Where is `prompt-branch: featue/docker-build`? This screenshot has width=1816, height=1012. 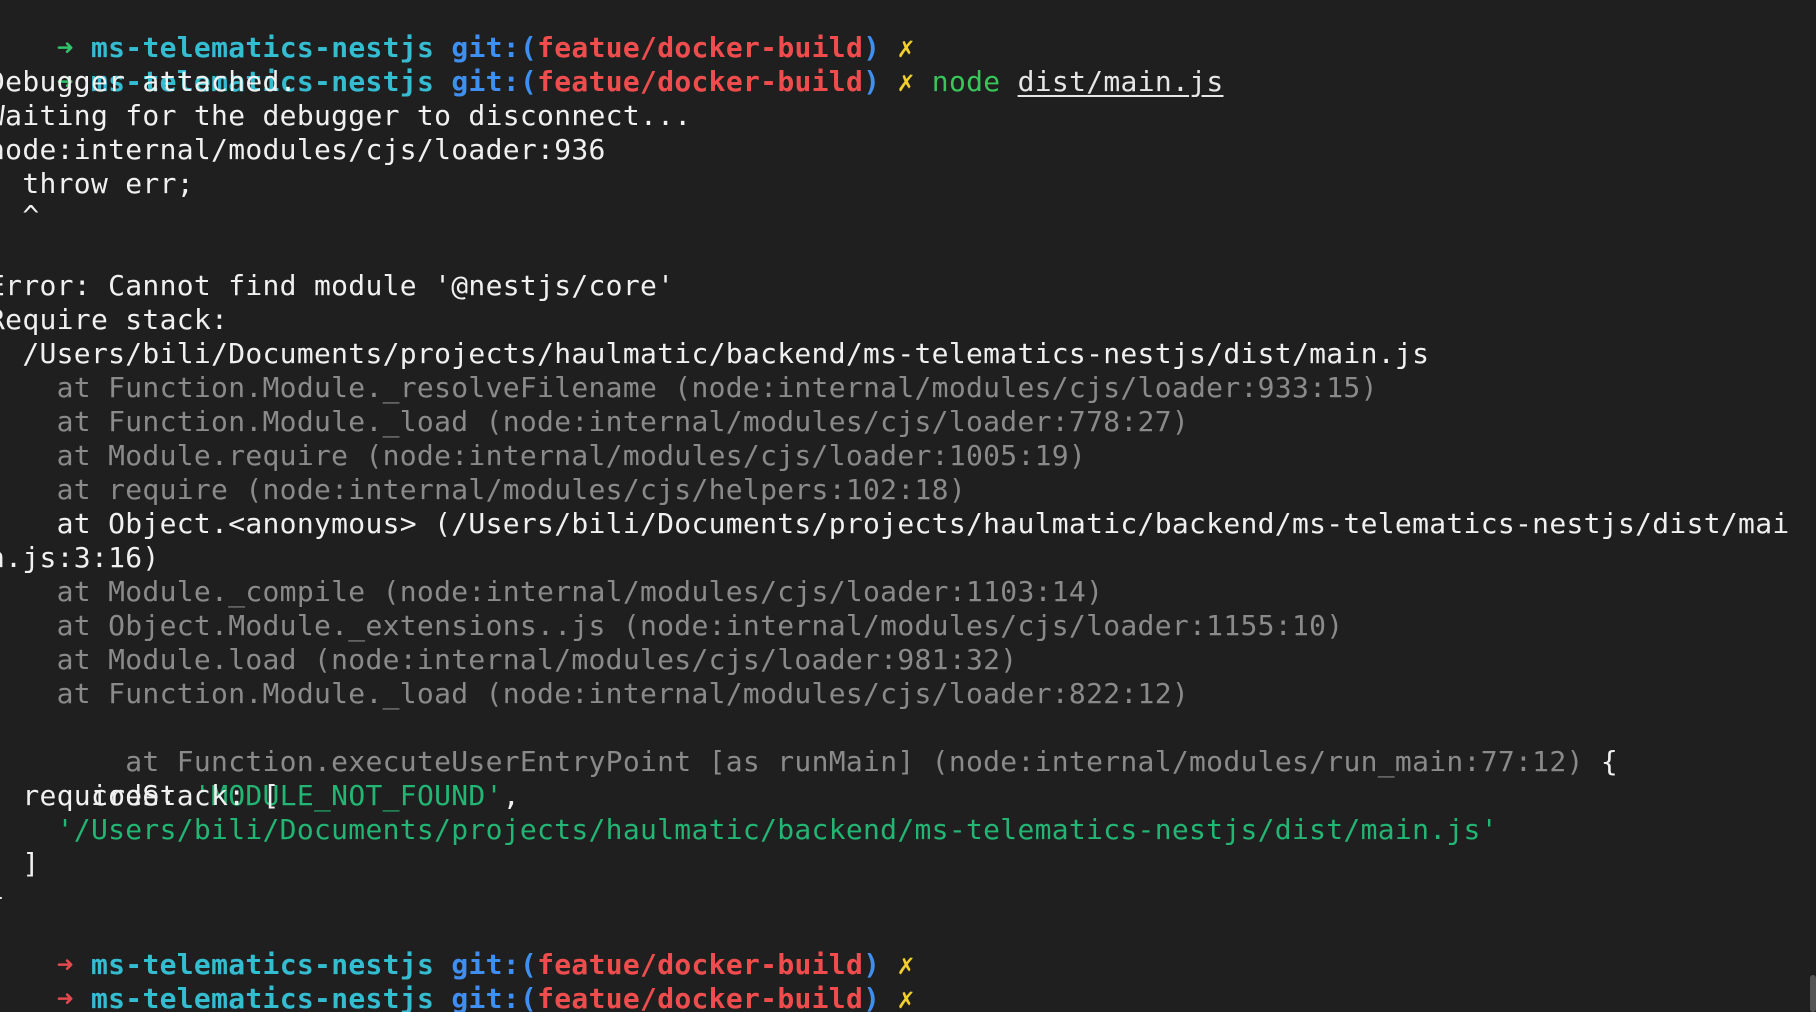 prompt-branch: featue/docker-build is located at coordinates (700, 81).